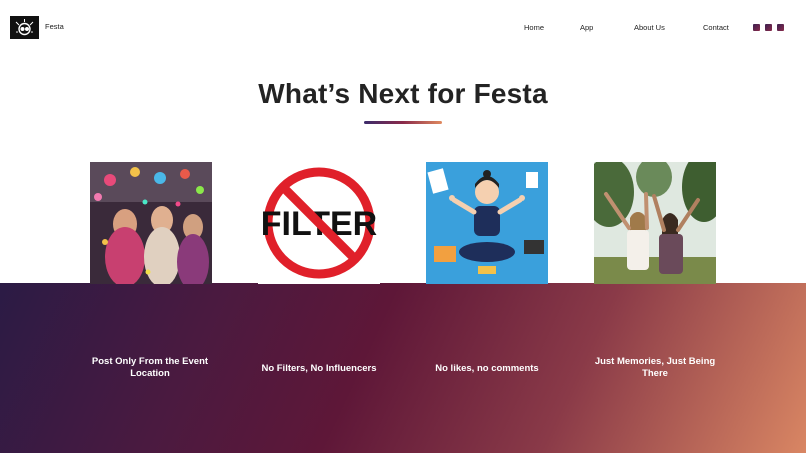 The image size is (806, 453). Describe the element at coordinates (403, 93) in the screenshot. I see `page-title: What’s Next for Festa` at that location.